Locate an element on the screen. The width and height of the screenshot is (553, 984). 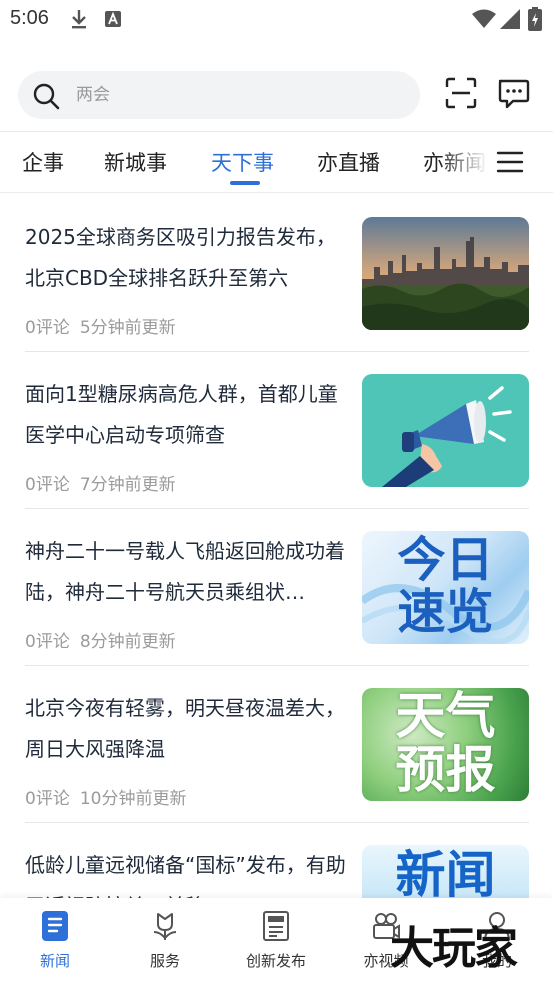
update-time: 10分钟前更新 is located at coordinates (133, 799).